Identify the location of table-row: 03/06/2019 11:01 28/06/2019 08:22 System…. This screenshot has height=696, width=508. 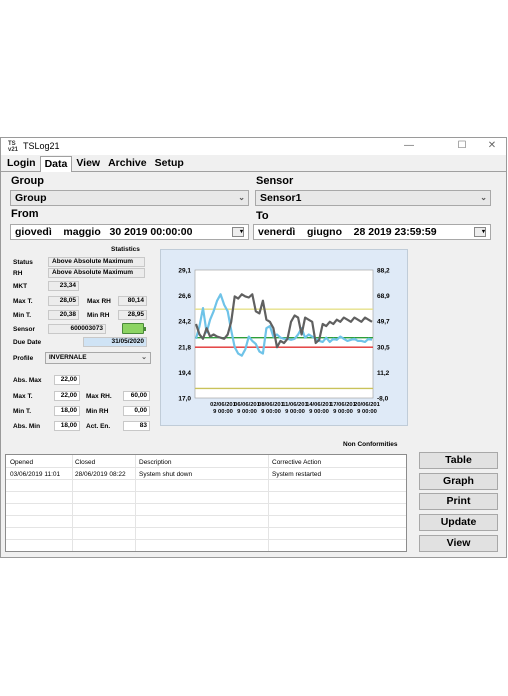
(206, 474).